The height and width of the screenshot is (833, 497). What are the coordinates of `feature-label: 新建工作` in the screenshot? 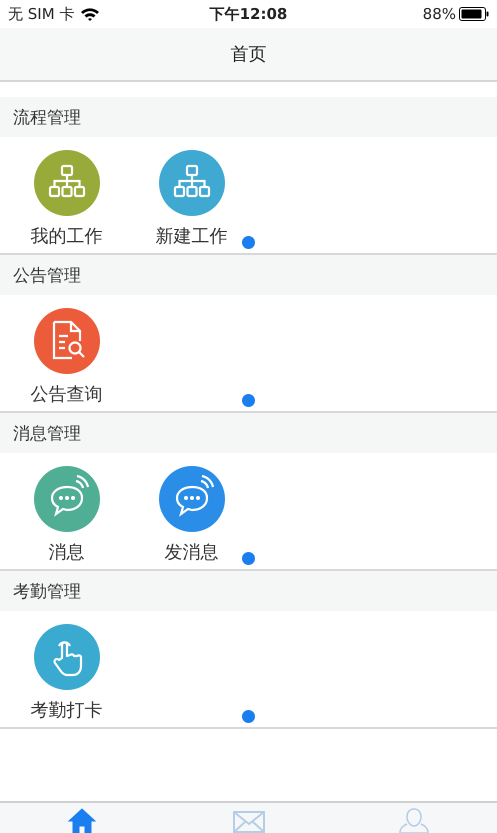 It's located at (192, 236).